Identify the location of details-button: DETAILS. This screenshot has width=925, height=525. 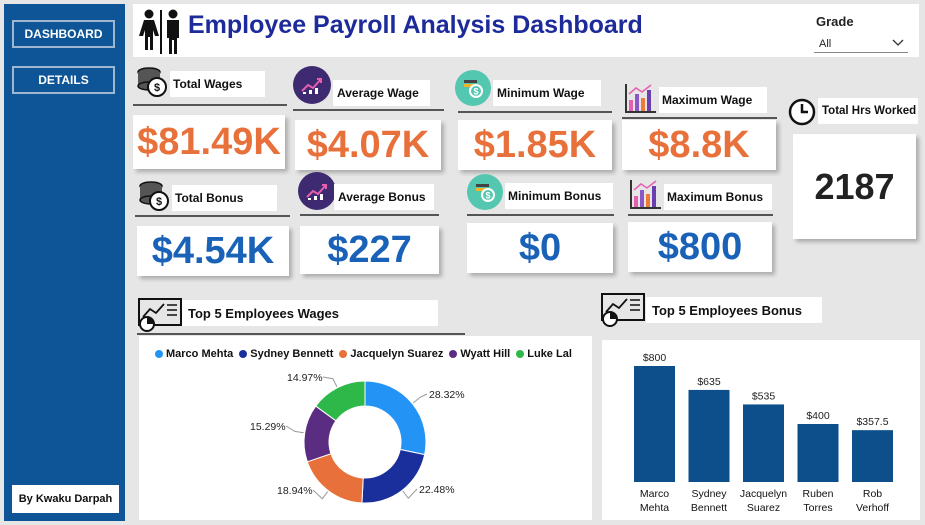
(63, 80).